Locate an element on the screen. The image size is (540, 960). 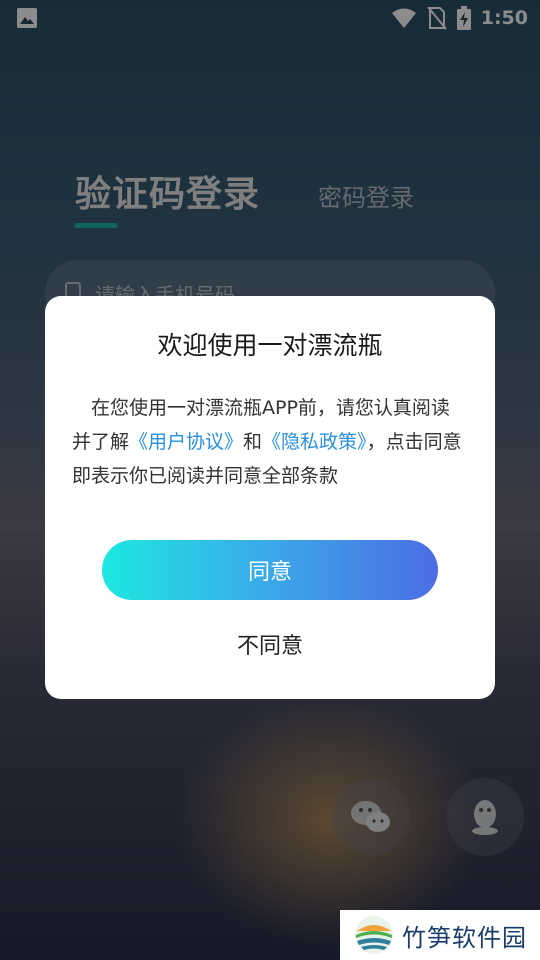
watermark-text: 竹笋软件园 is located at coordinates (464, 937).